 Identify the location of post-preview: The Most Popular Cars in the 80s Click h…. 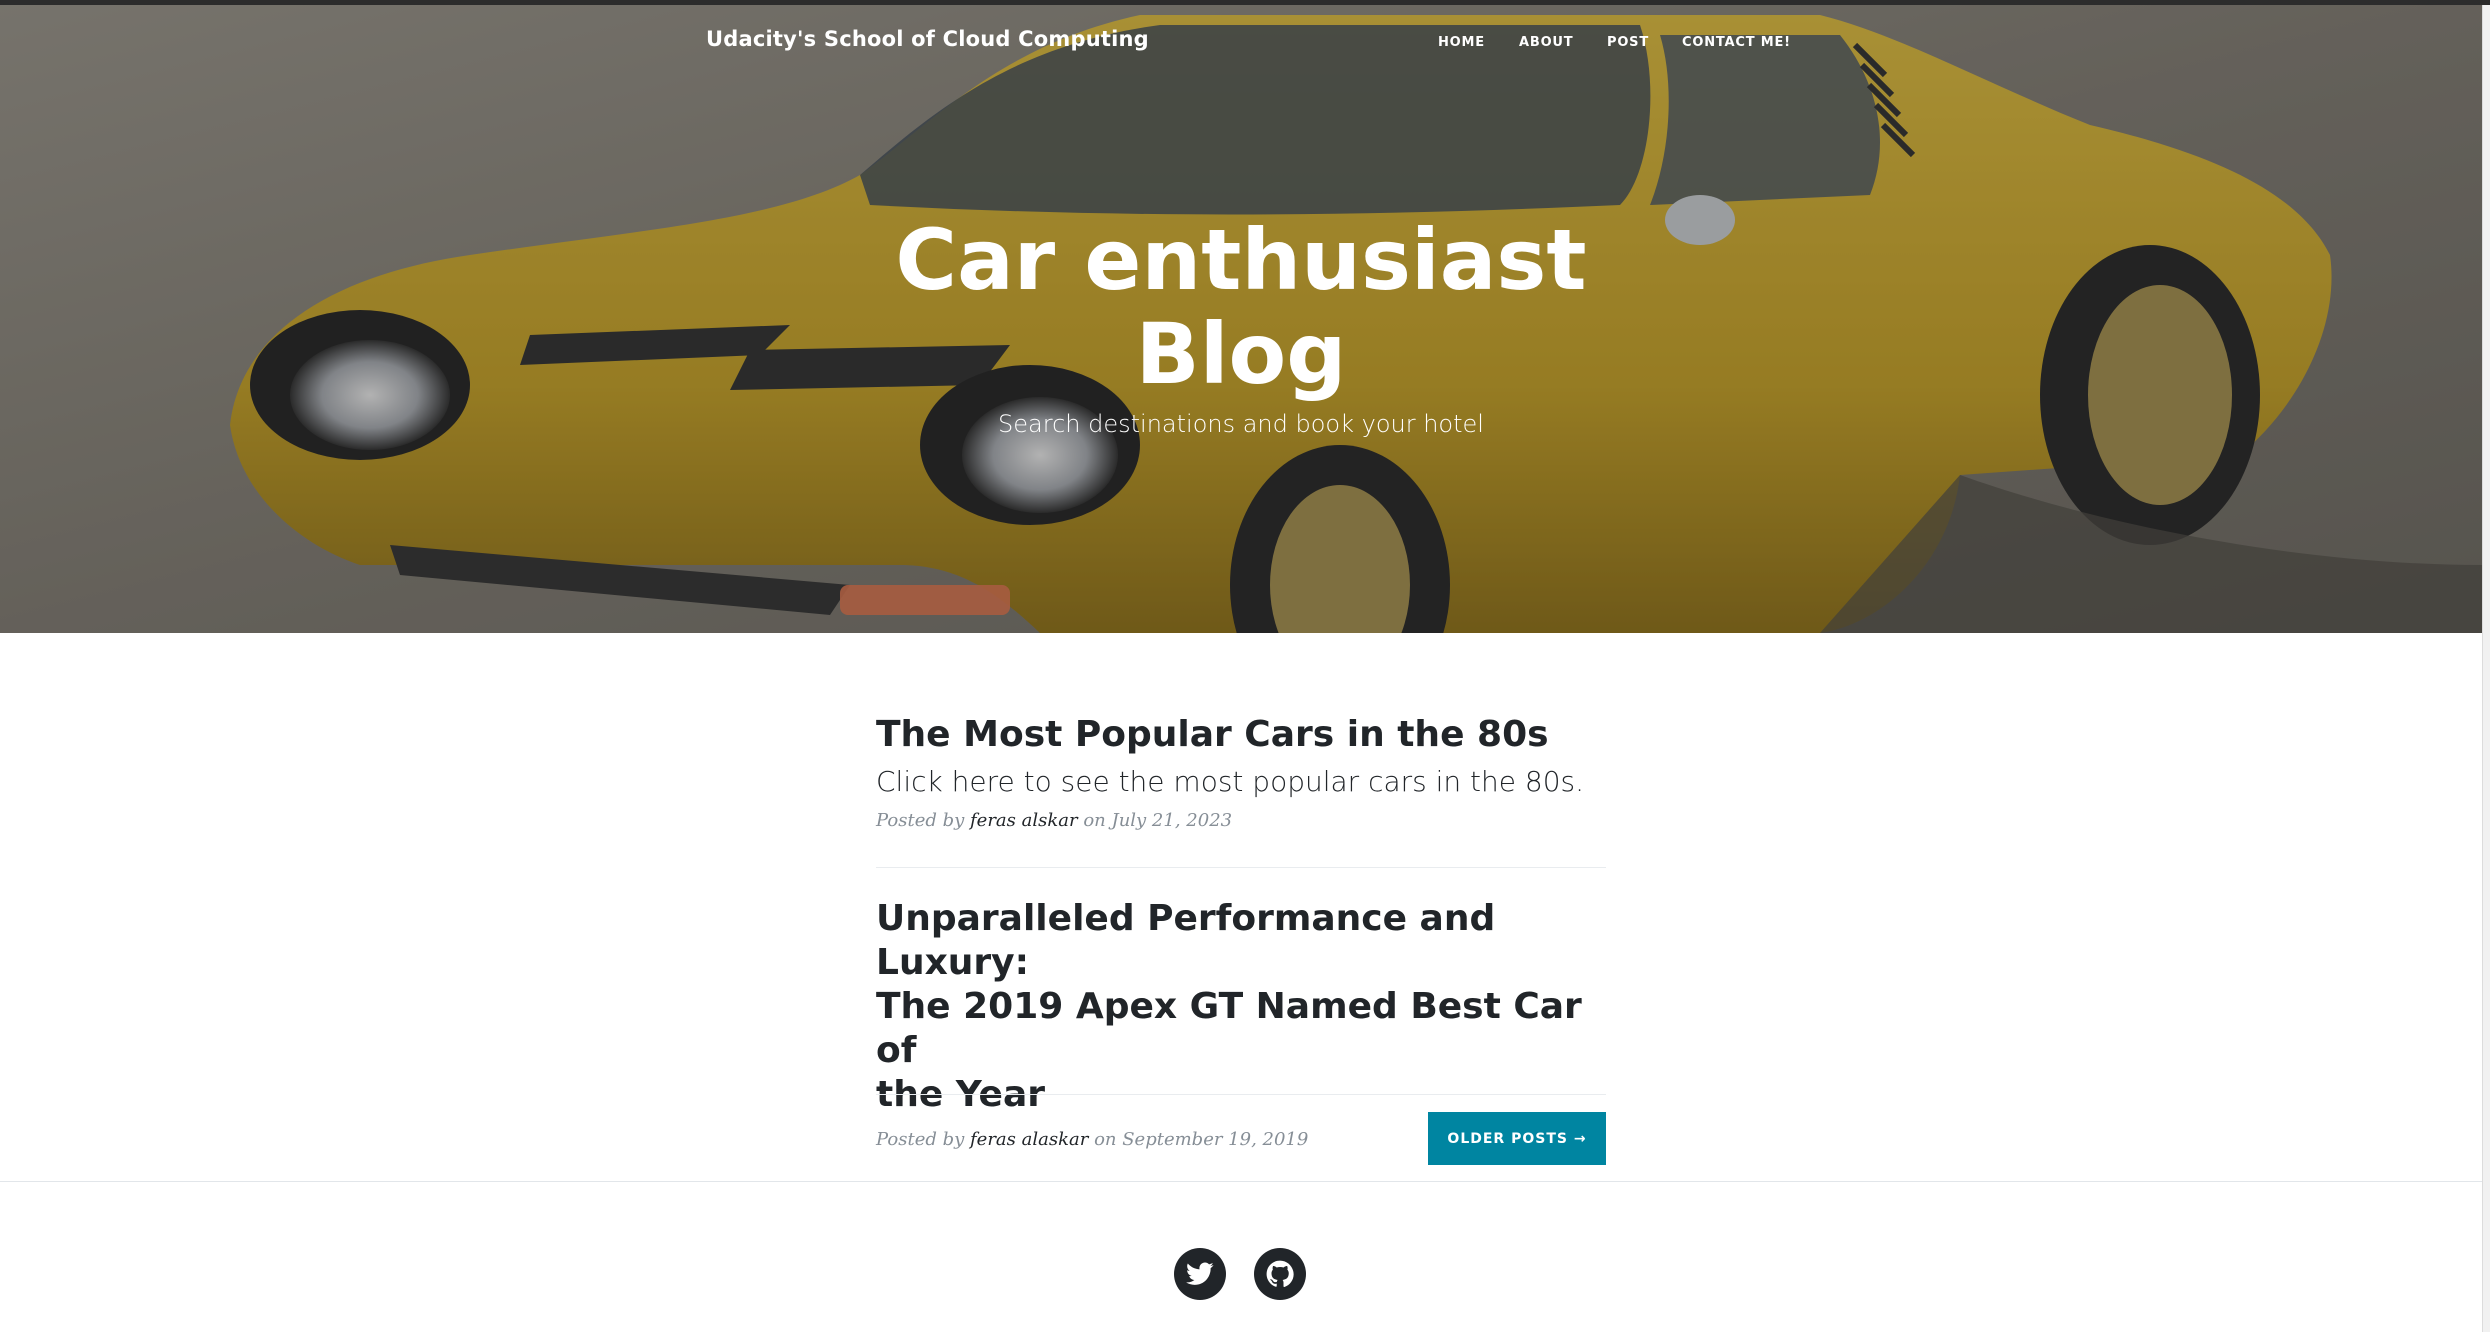
(1241, 772).